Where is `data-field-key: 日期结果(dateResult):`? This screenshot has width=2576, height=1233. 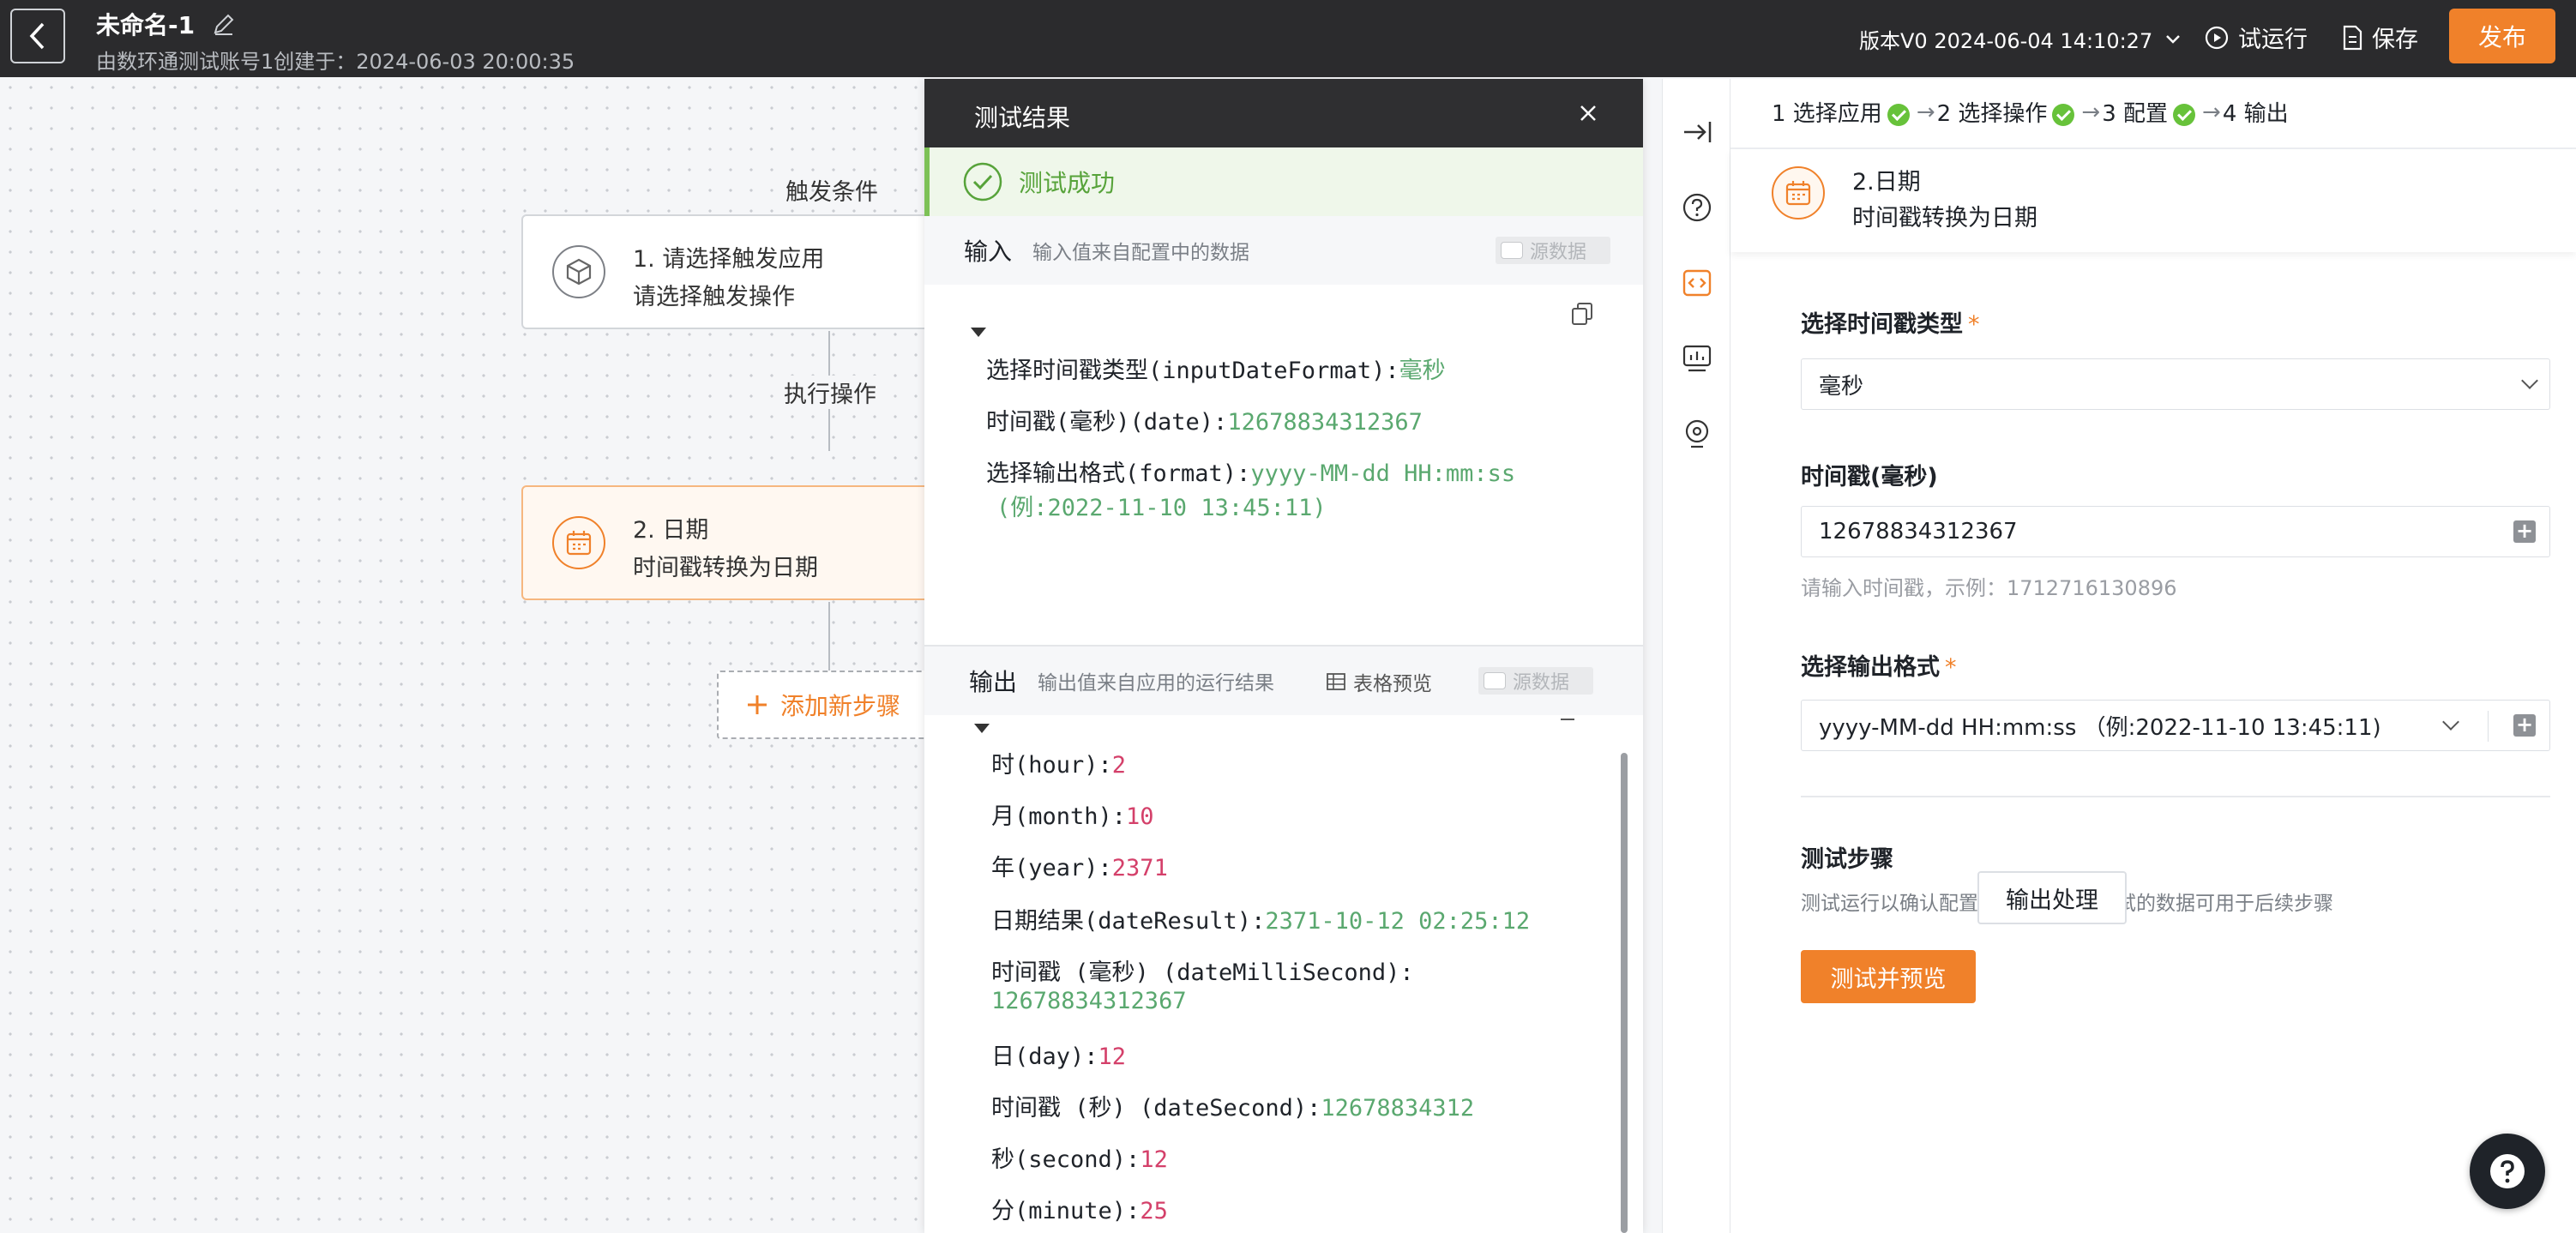 data-field-key: 日期结果(dateResult): is located at coordinates (1128, 921).